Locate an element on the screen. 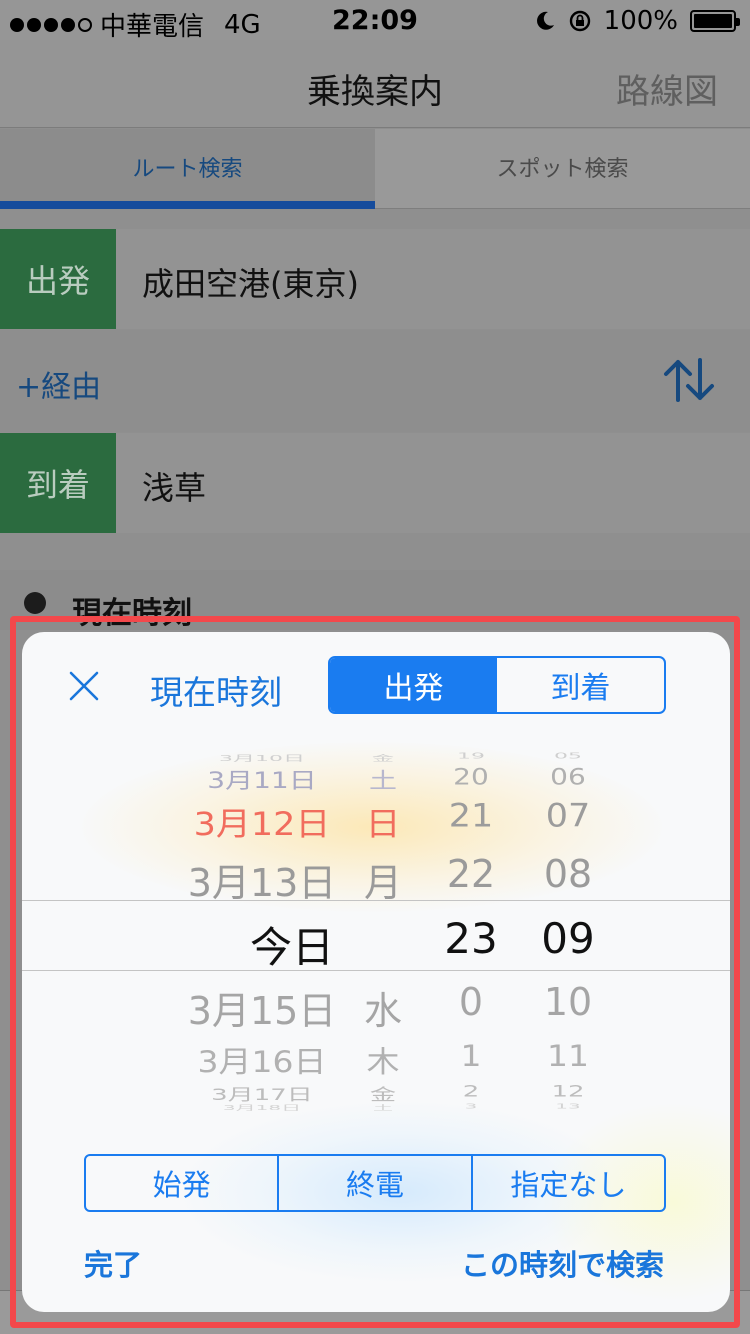  via-row: +経由 is located at coordinates (375, 381).